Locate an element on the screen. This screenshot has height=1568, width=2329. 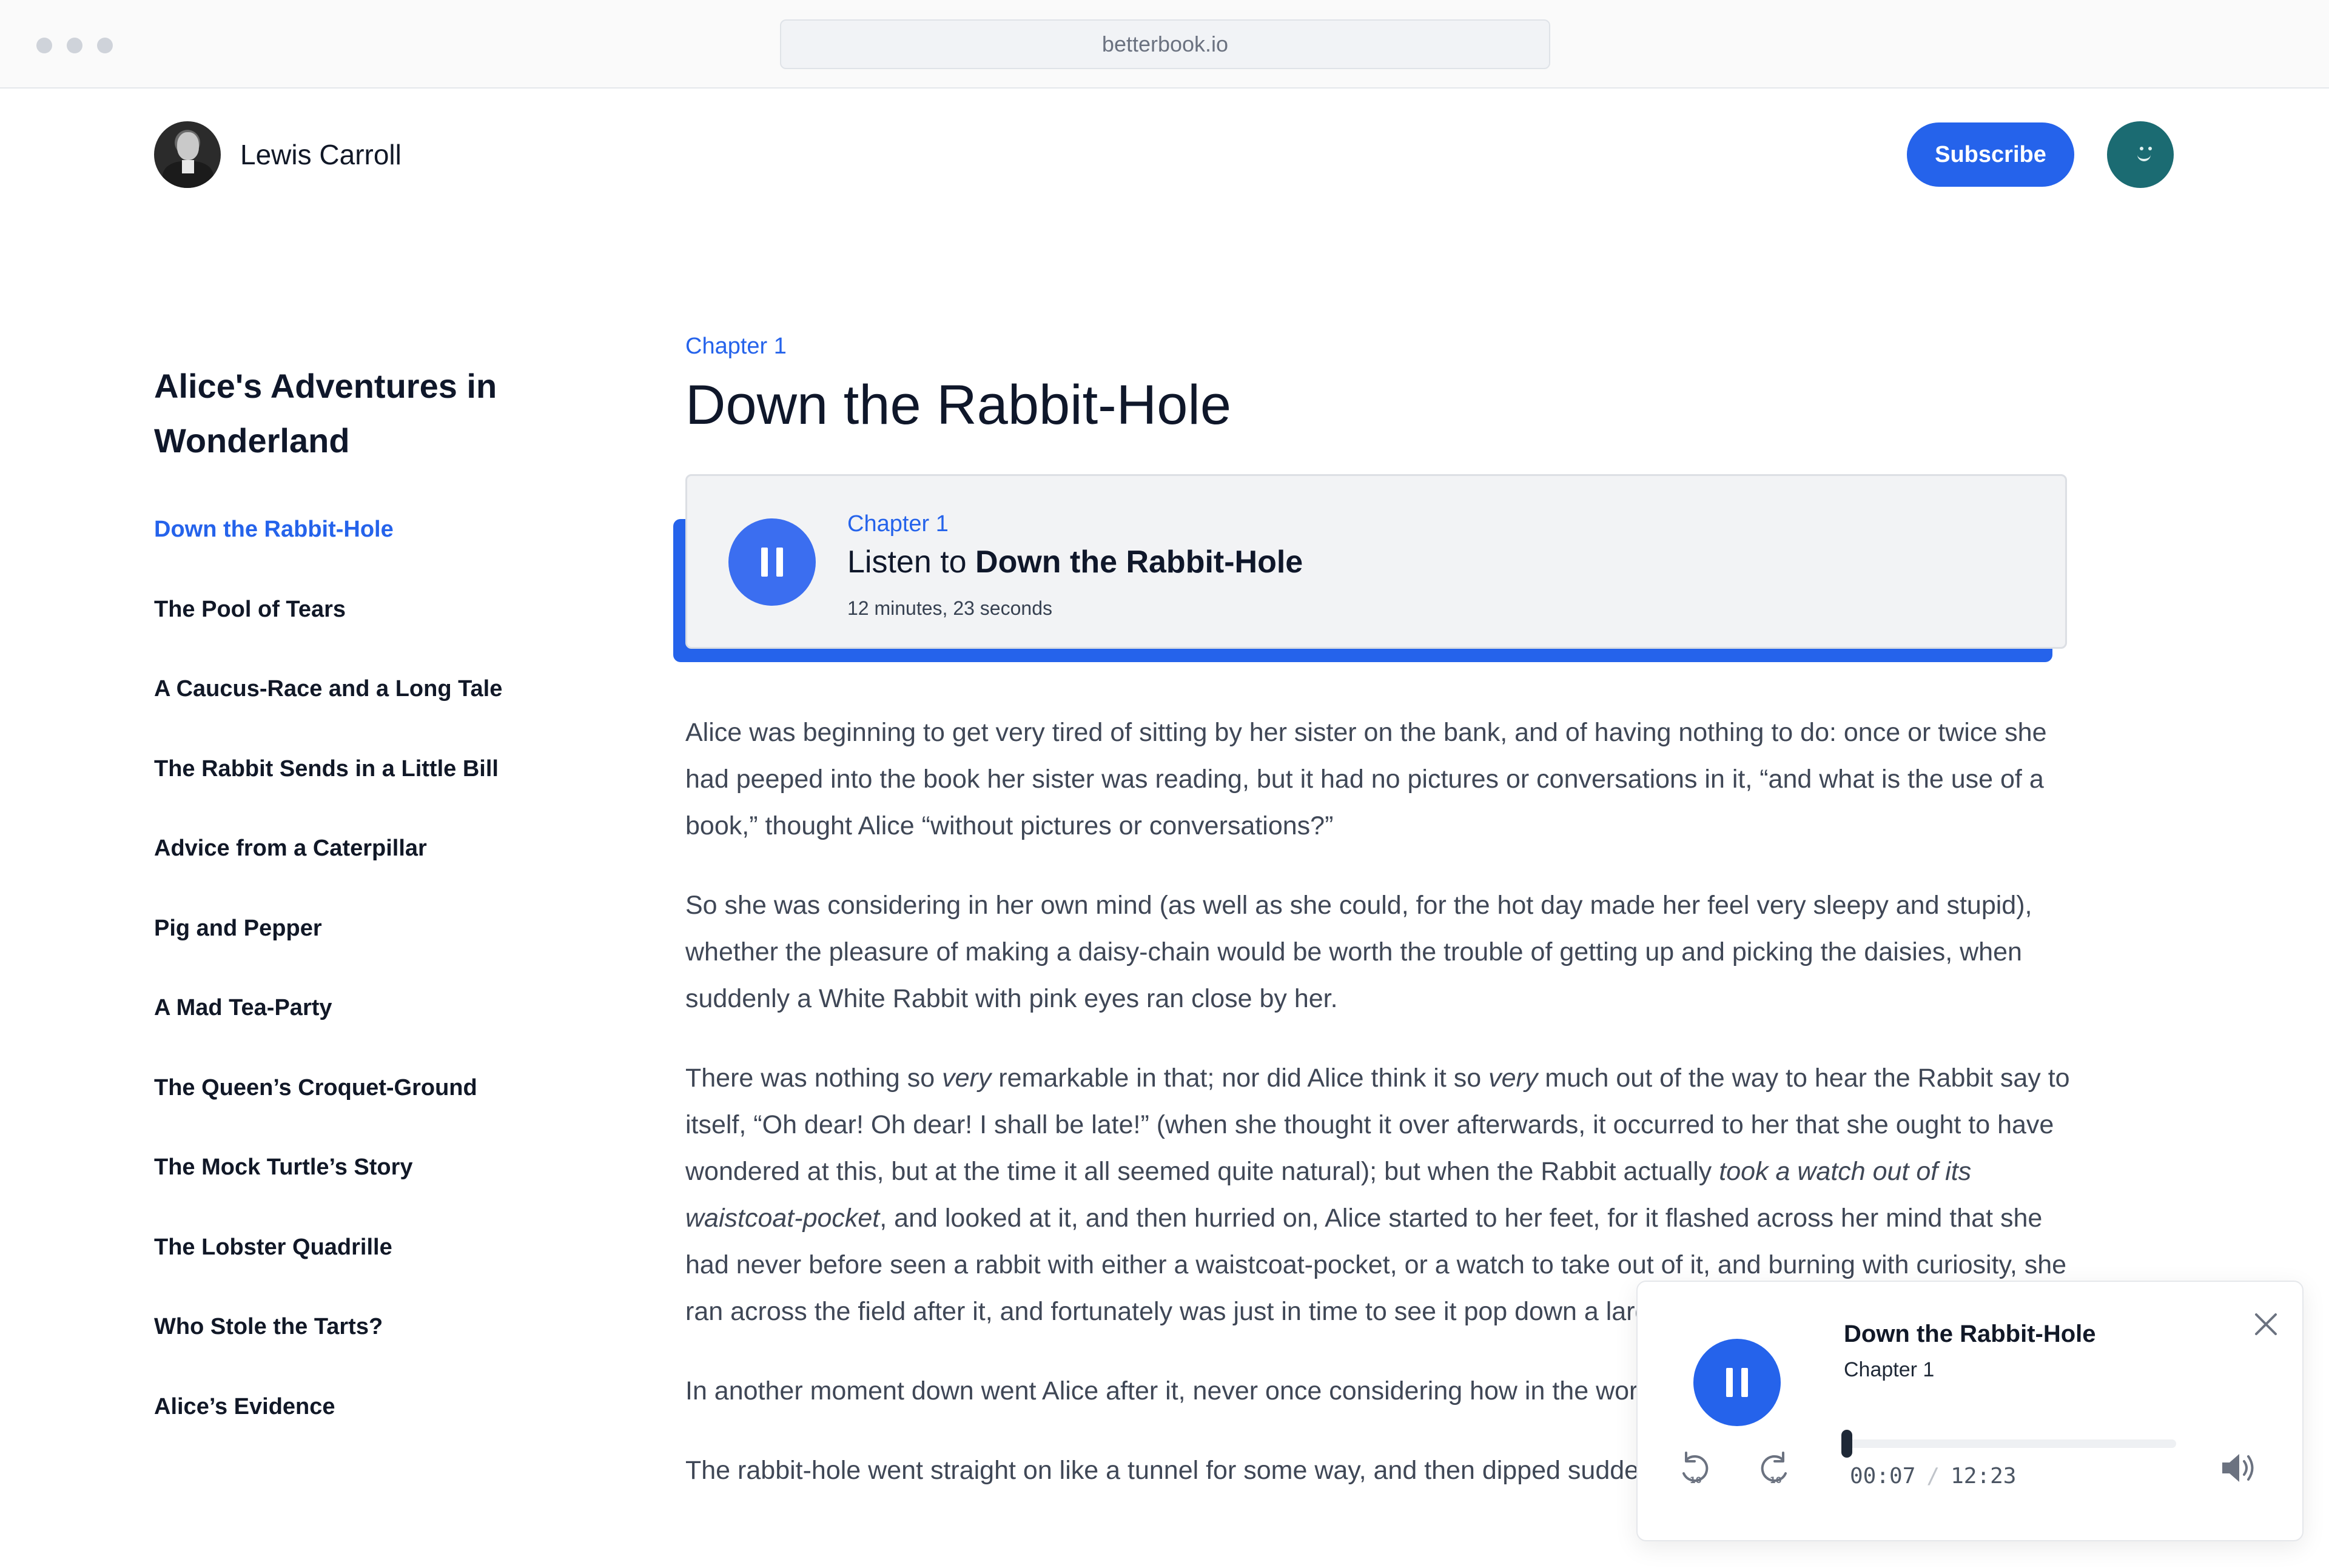
chapter-link: The Queen’s Croquet-Ground is located at coordinates (328, 1115).